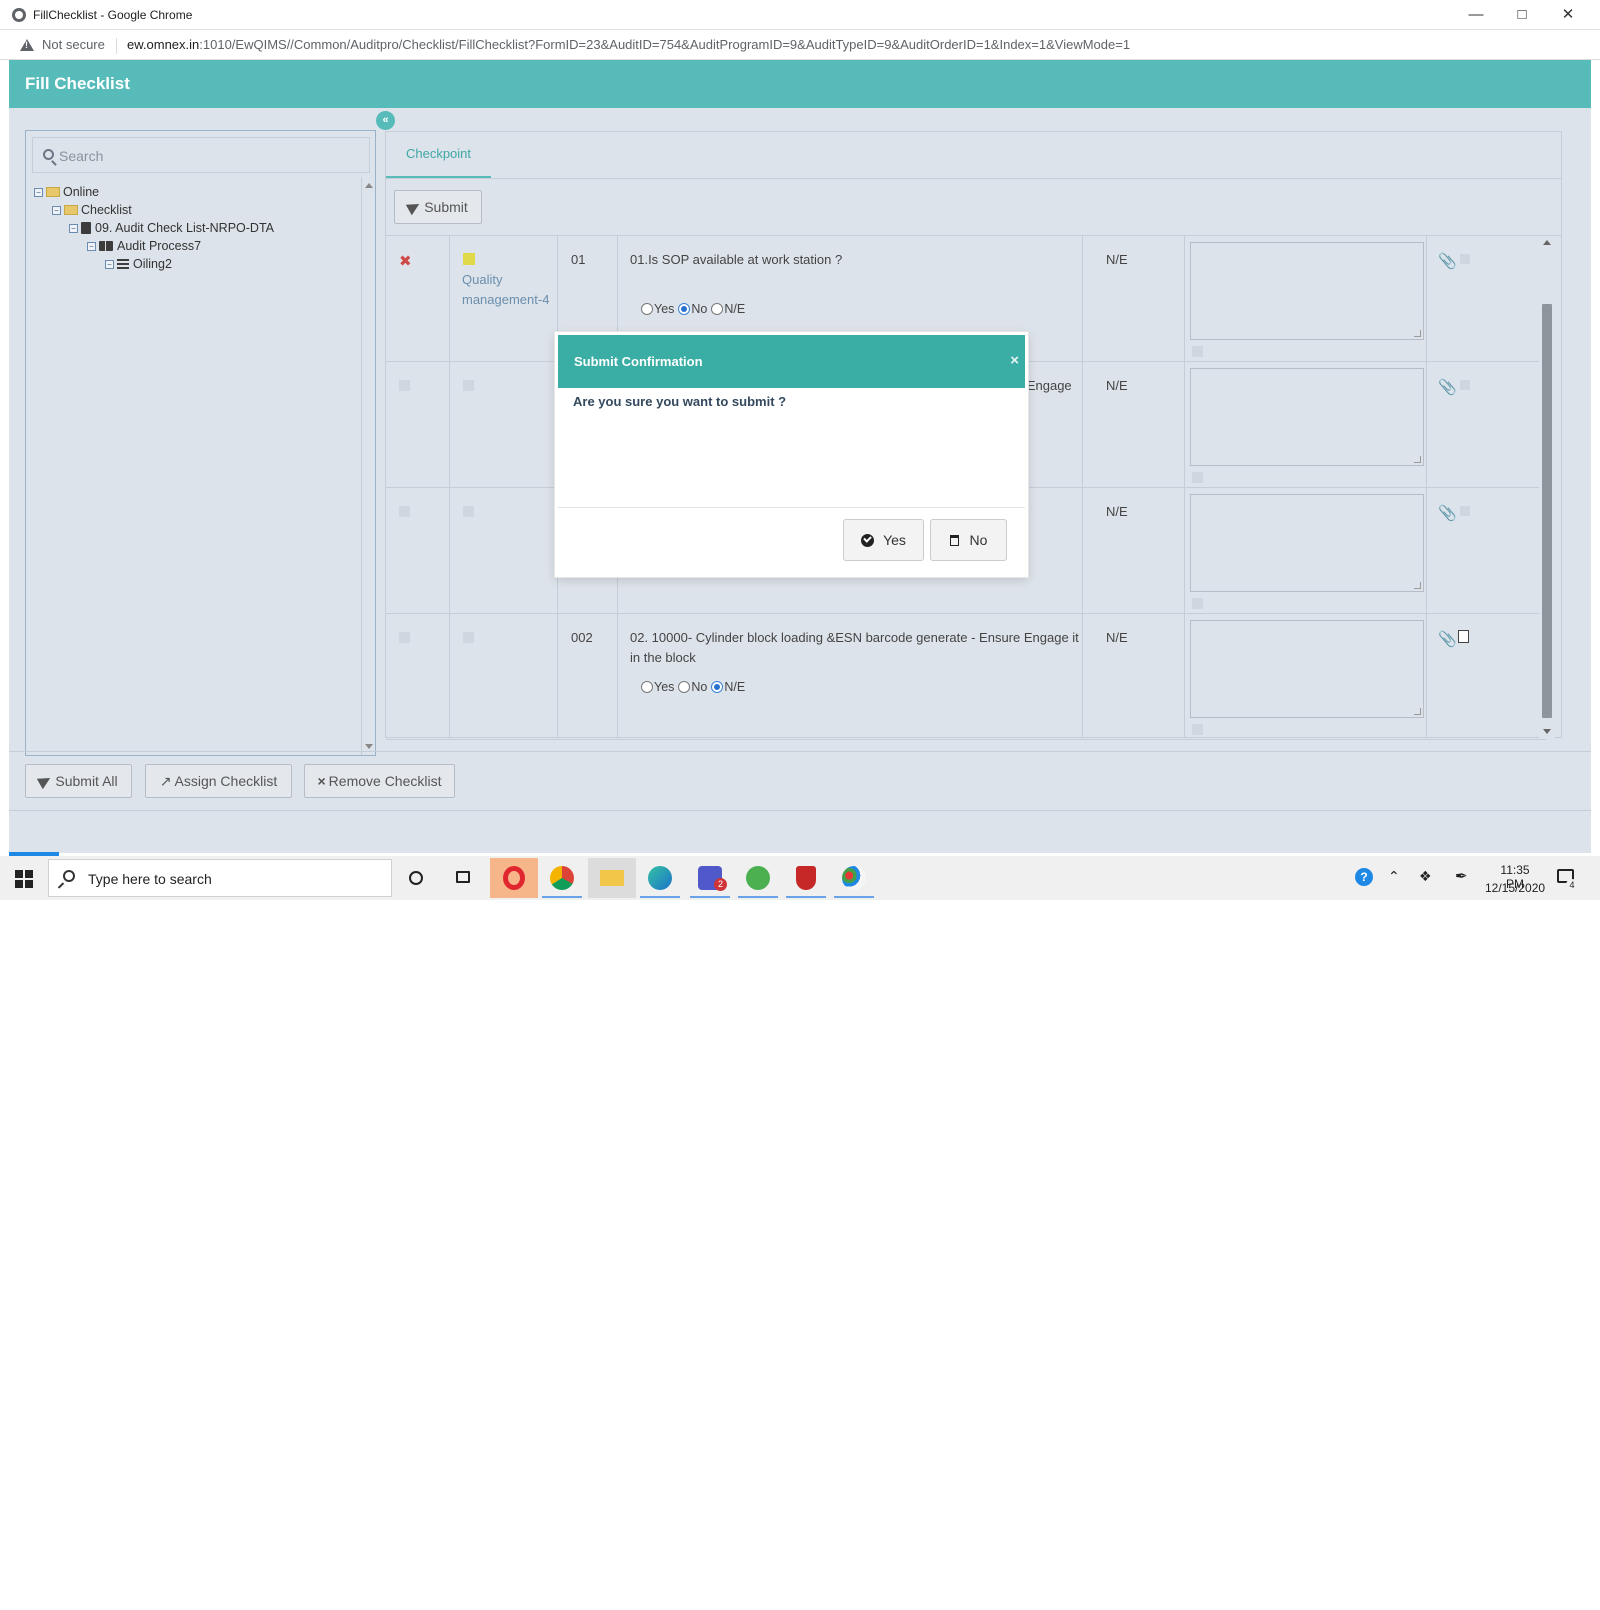 Image resolution: width=1600 pixels, height=1610 pixels. Describe the element at coordinates (86, 228) in the screenshot. I see `book-icon` at that location.